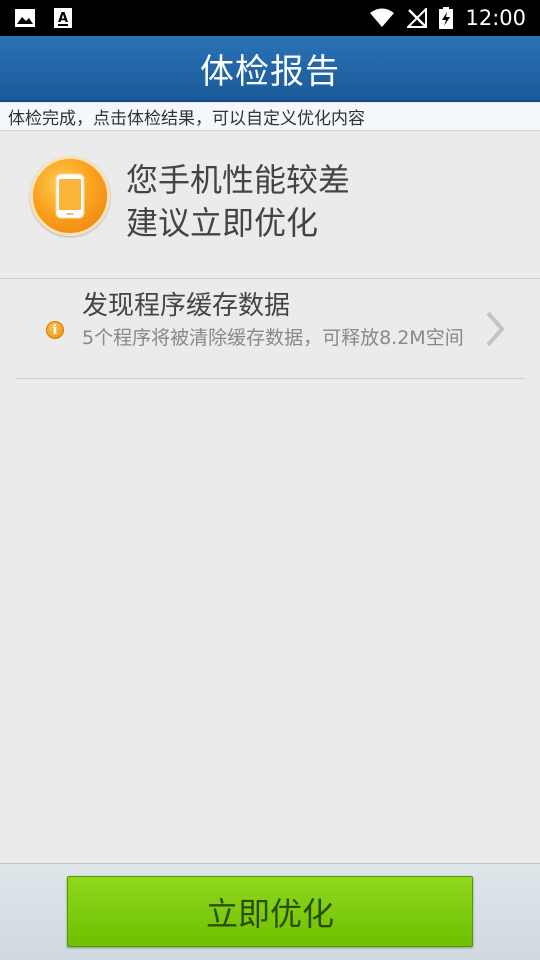 Image resolution: width=540 pixels, height=960 pixels. I want to click on bottom-bar: 立即优化, so click(270, 911).